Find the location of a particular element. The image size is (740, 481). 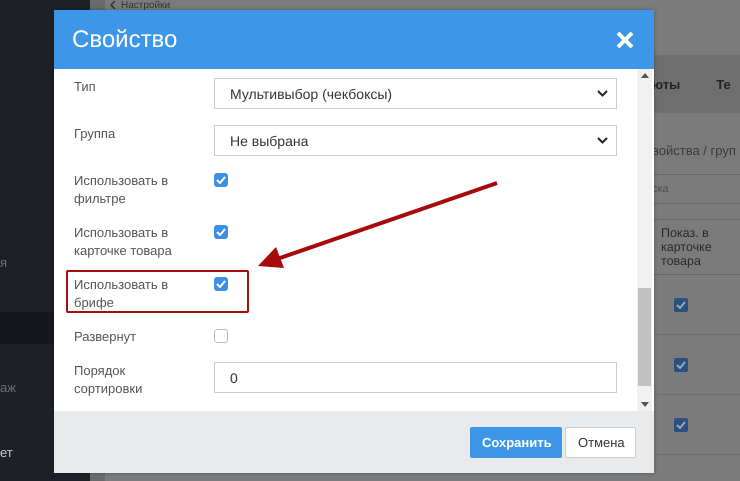

field-label: Использовать в брифе is located at coordinates (122, 294).